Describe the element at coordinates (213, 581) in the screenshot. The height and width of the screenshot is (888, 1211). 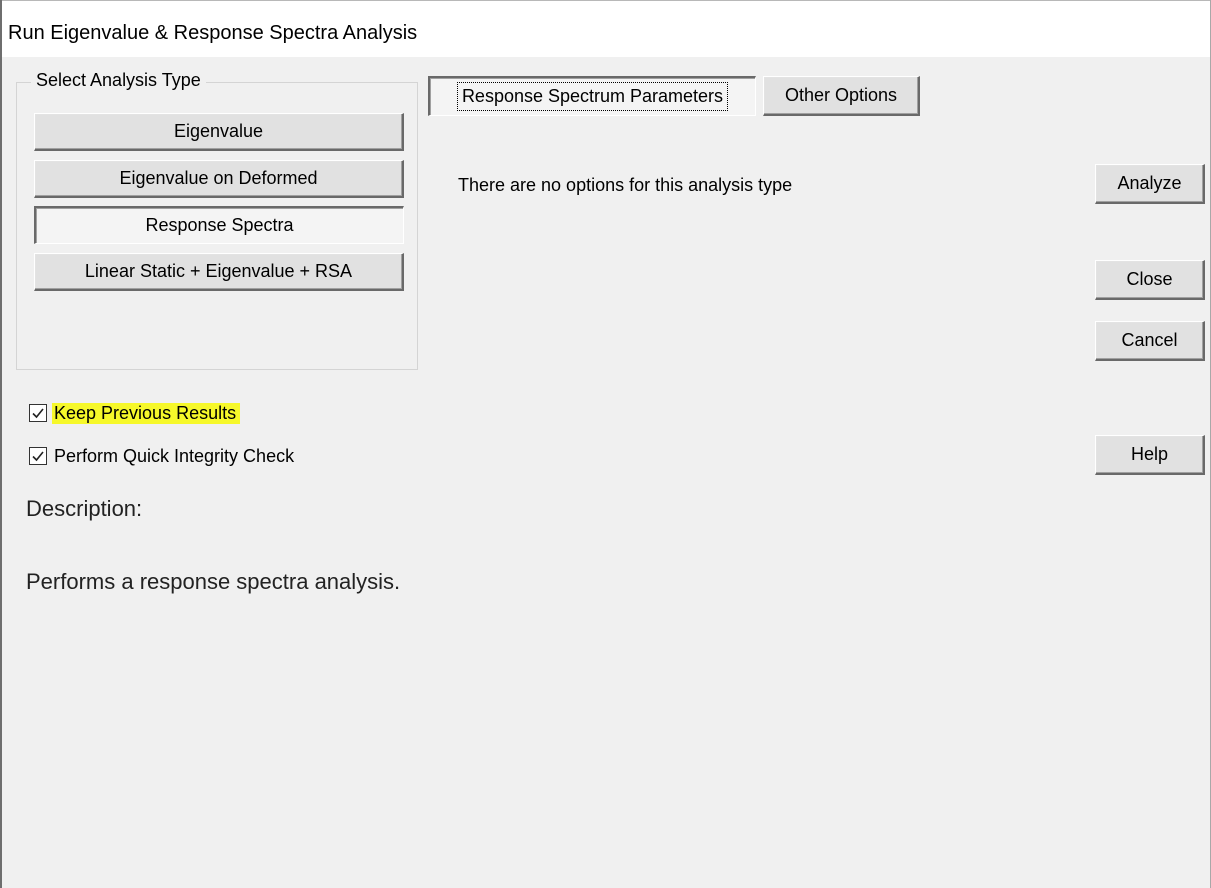
I see `description-text: Performs a response spectra analysis.` at that location.